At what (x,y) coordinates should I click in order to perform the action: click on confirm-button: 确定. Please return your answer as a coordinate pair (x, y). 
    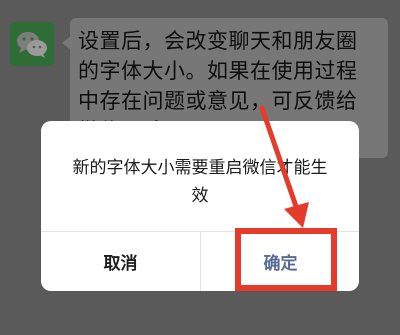
    Looking at the image, I should click on (280, 261).